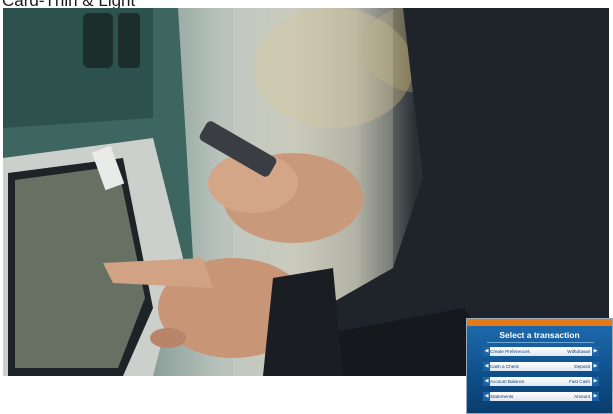 The height and width of the screenshot is (414, 613). I want to click on option-label: Withdrawal, so click(578, 351).